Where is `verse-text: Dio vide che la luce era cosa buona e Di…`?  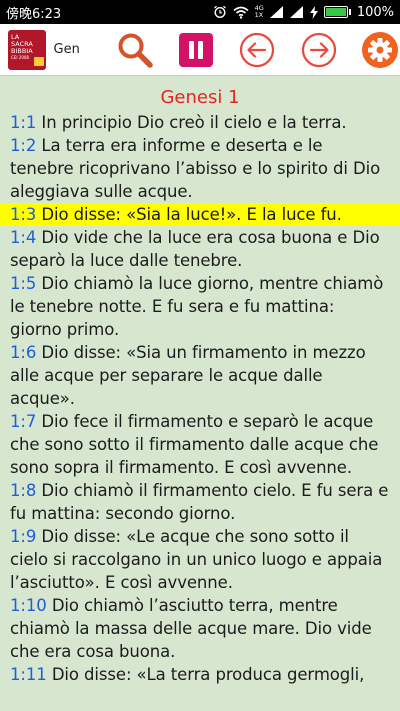
verse-text: Dio vide che la luce era cosa buona e Di… is located at coordinates (195, 249).